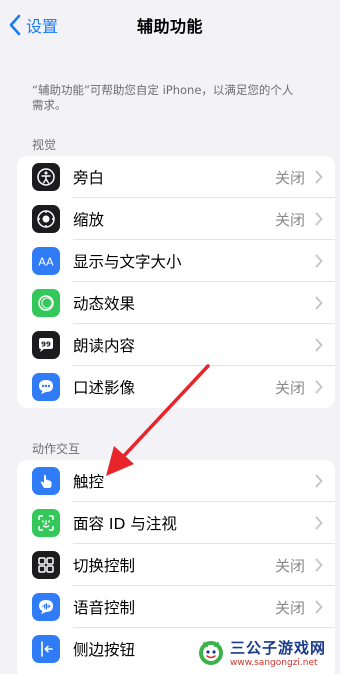 The width and height of the screenshot is (340, 674). I want to click on svg-text: 99, so click(46, 345).